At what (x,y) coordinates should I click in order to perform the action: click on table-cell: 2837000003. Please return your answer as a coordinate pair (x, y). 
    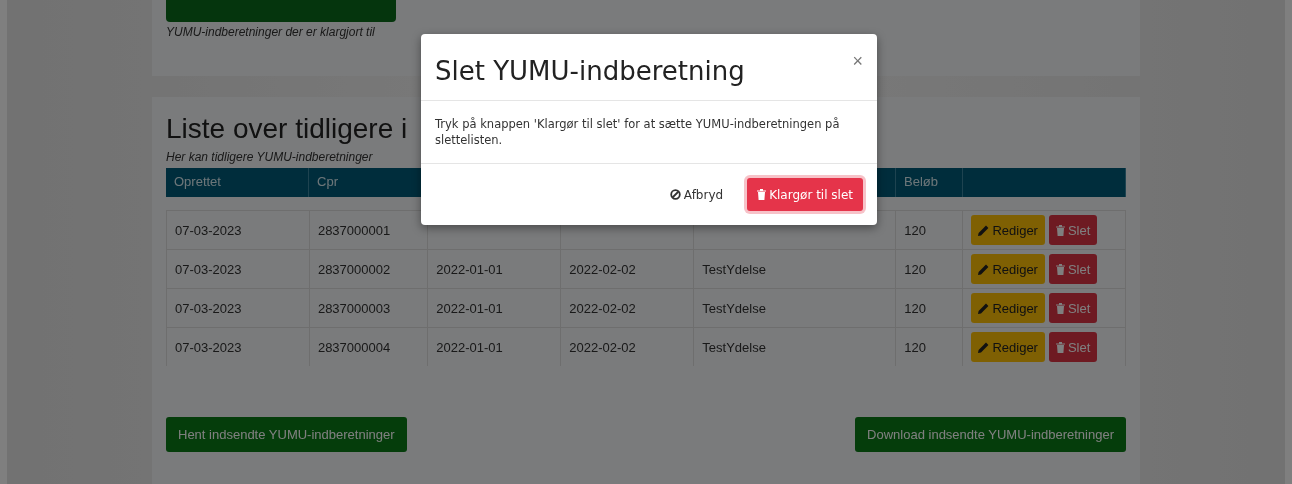
    Looking at the image, I should click on (354, 308).